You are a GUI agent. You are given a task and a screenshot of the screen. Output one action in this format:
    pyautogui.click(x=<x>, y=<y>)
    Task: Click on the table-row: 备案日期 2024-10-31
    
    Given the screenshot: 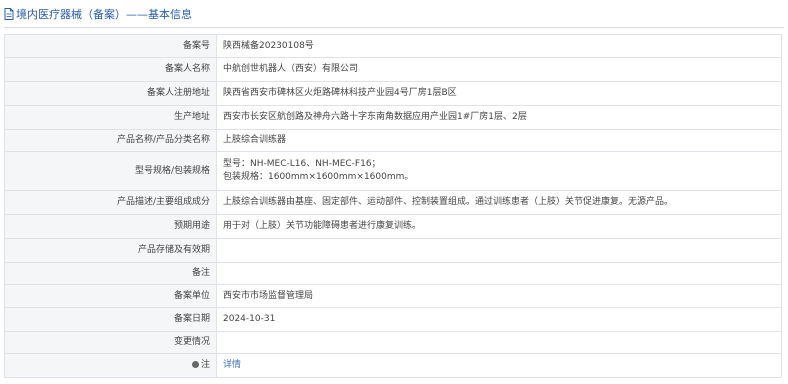 What is the action you would take?
    pyautogui.click(x=393, y=319)
    